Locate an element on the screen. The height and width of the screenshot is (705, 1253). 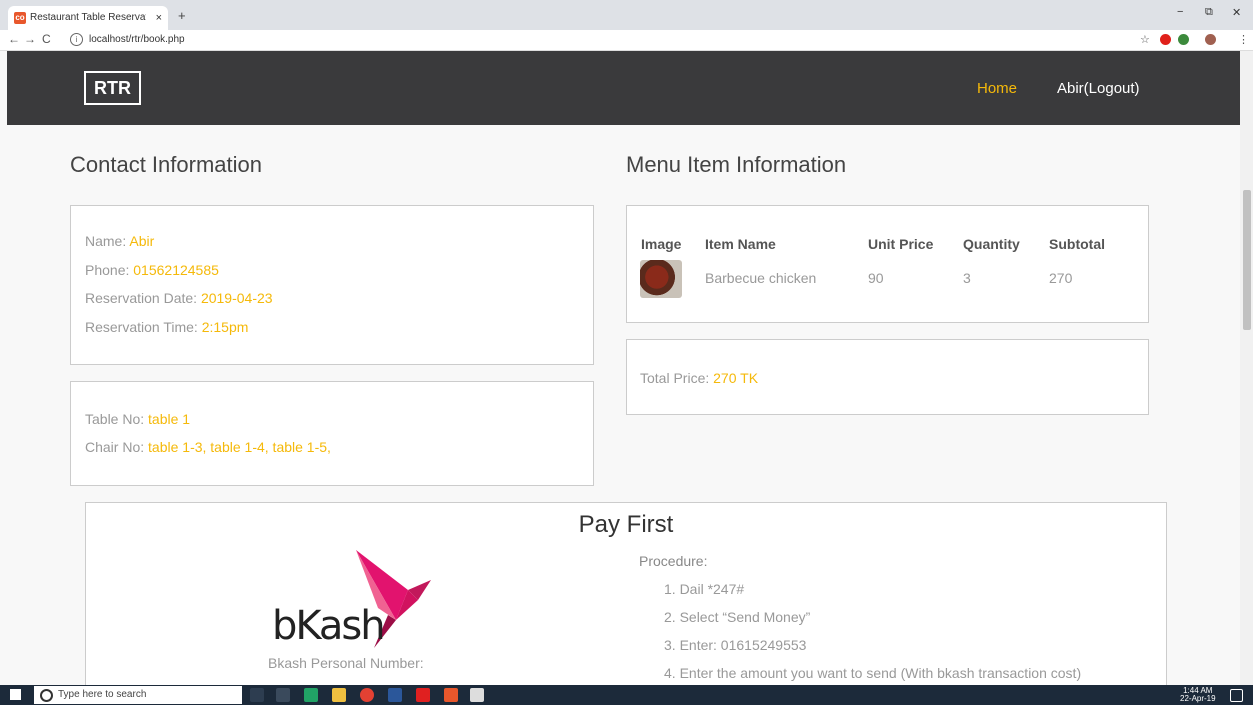
contact-heading: Contact Information is located at coordinates (166, 164).